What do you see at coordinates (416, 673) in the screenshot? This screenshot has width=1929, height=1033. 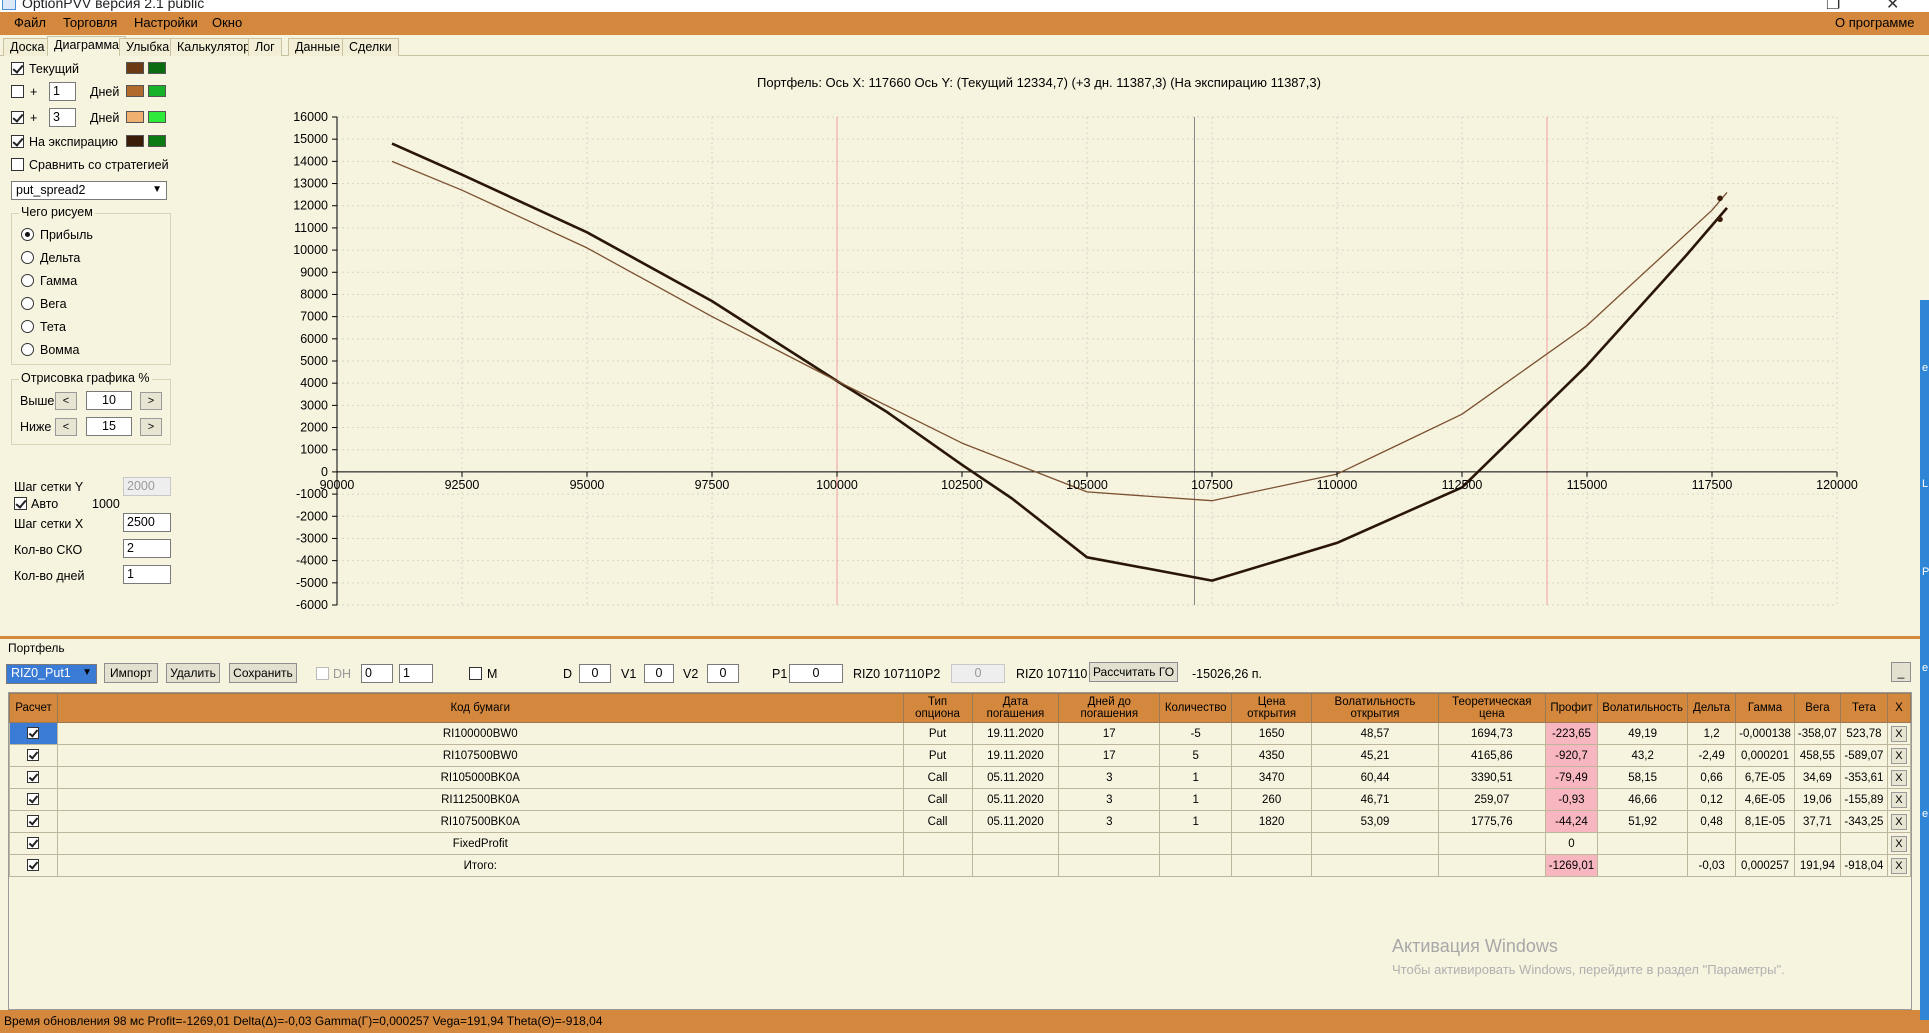 I see `dh-spin-2: 1` at bounding box center [416, 673].